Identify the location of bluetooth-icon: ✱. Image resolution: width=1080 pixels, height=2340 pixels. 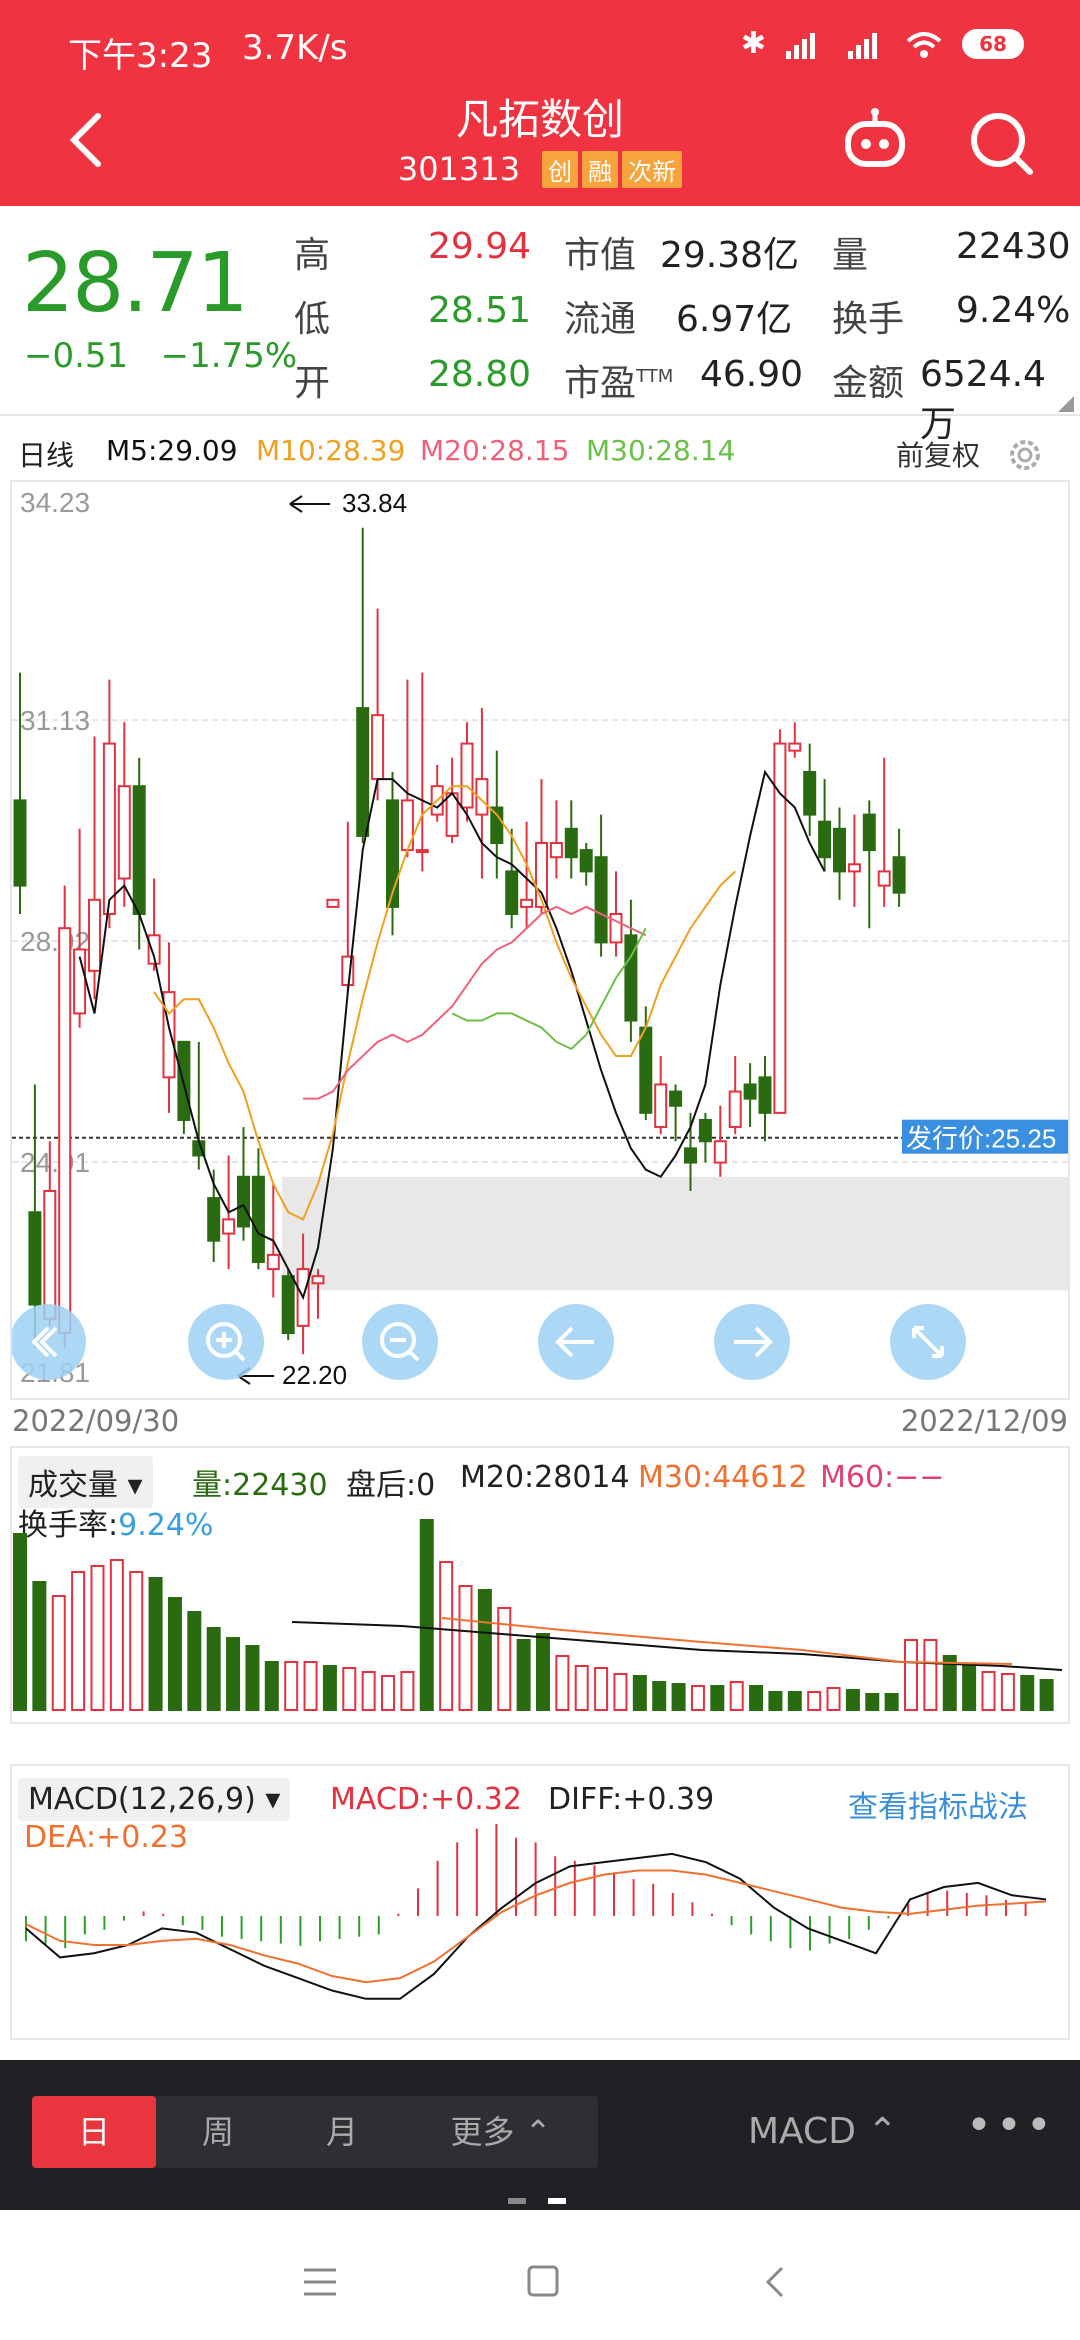
(753, 43).